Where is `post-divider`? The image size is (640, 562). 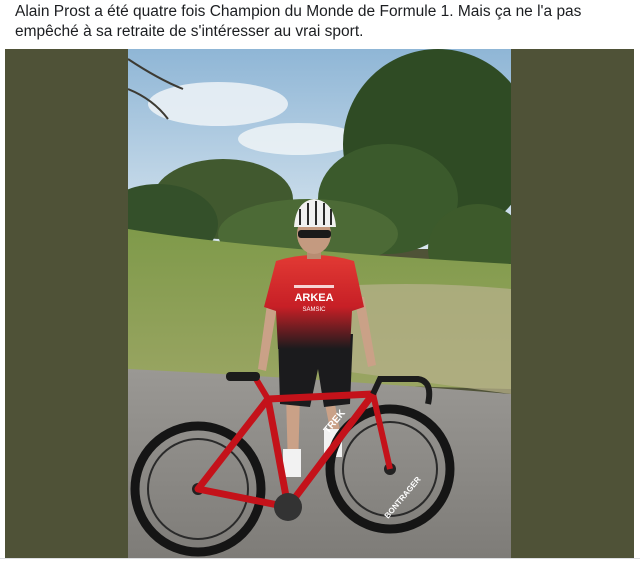 post-divider is located at coordinates (320, 558).